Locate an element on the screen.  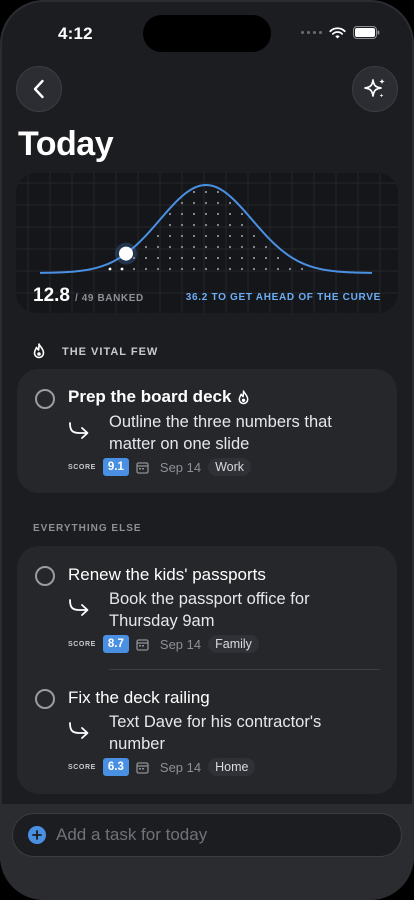
add-task-field is located at coordinates (207, 835).